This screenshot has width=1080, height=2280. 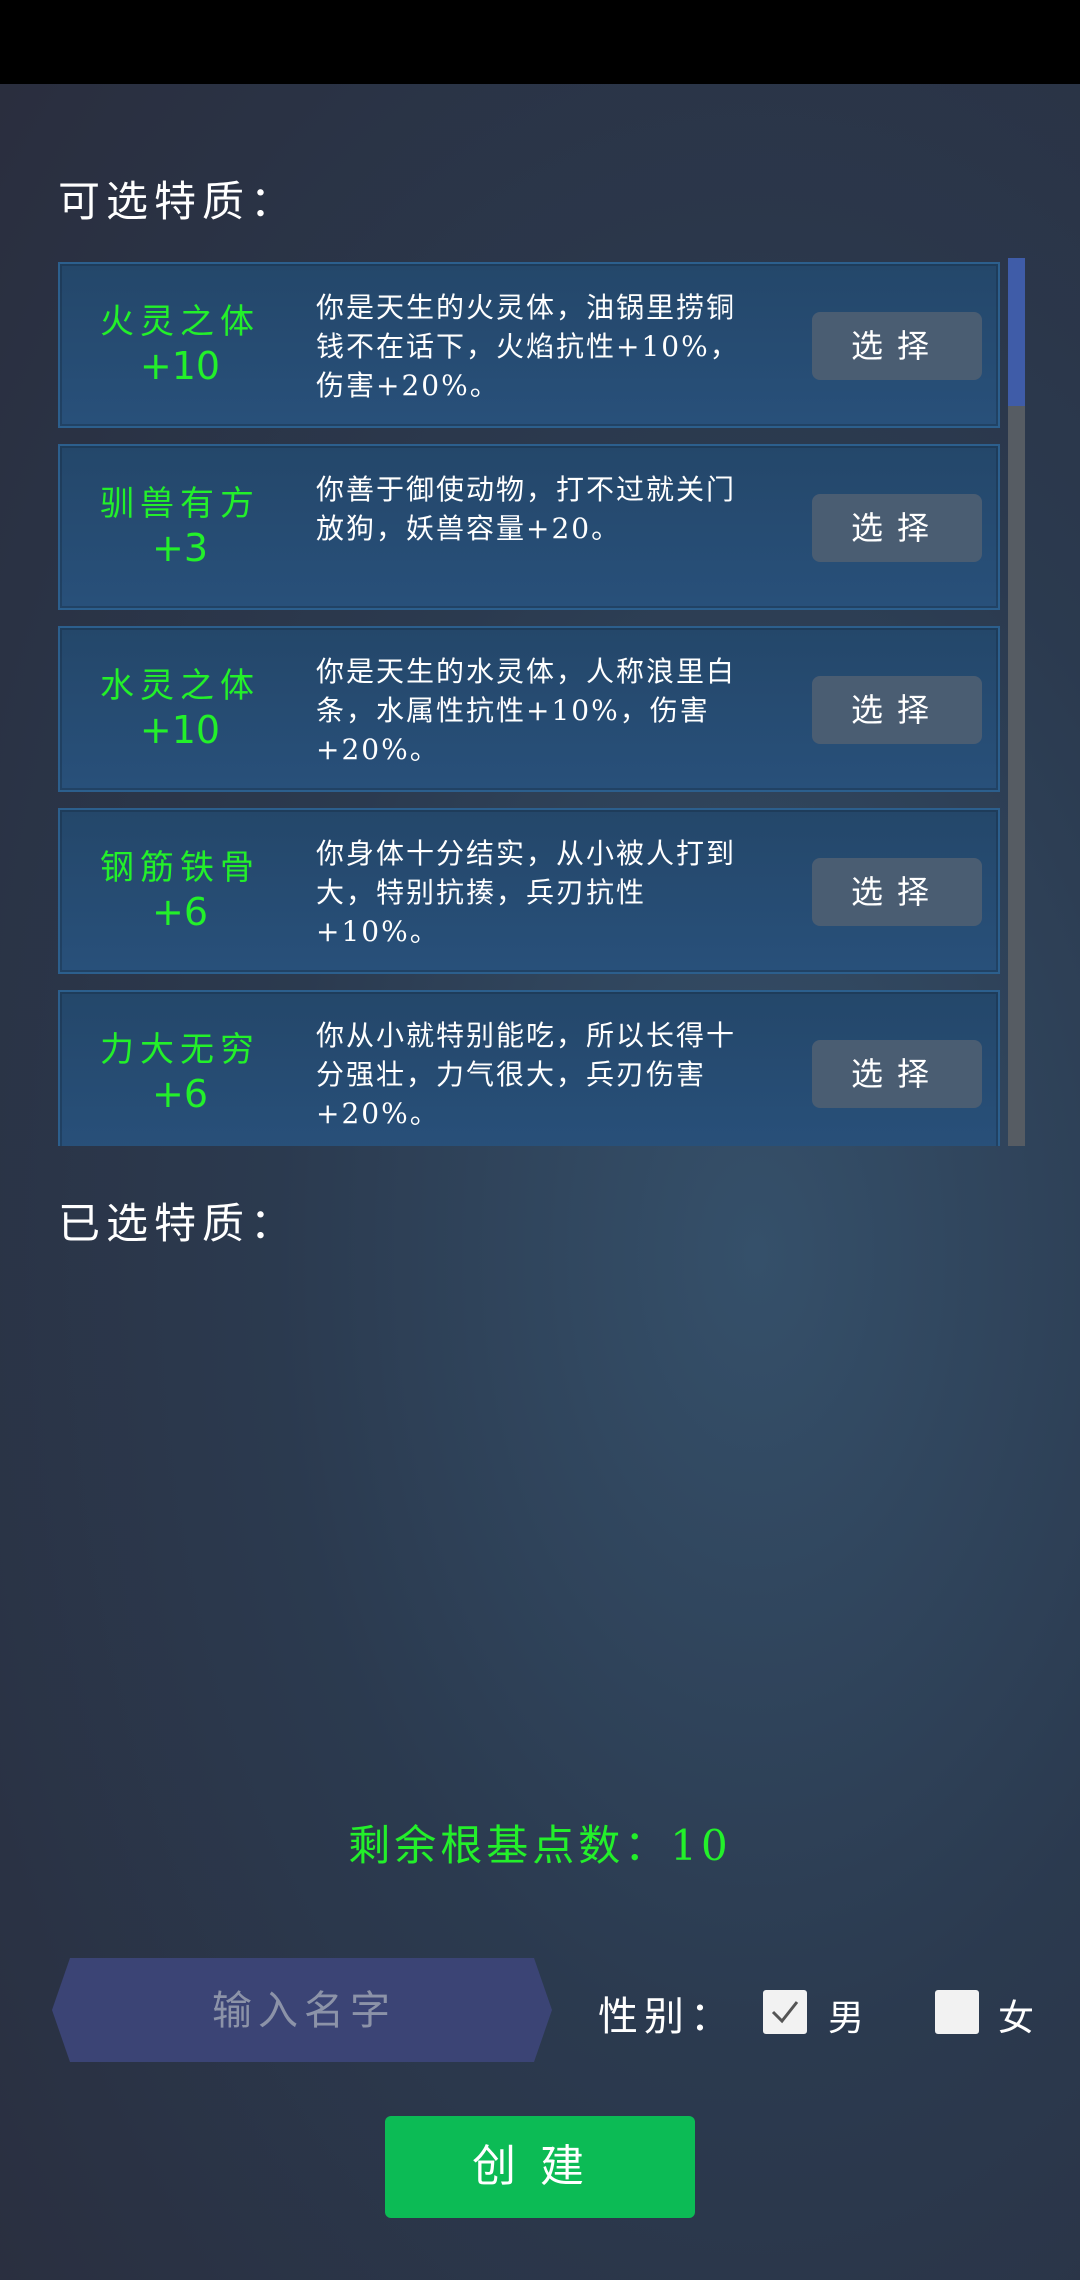 I want to click on trait-name: 钢筋铁骨, so click(x=180, y=868).